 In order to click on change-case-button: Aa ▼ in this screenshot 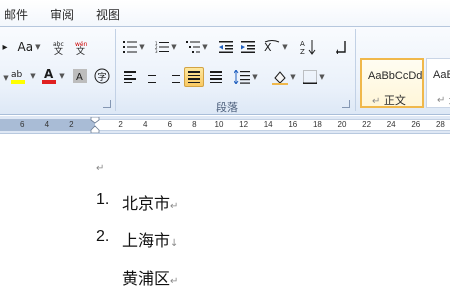, I will do `click(29, 47)`.